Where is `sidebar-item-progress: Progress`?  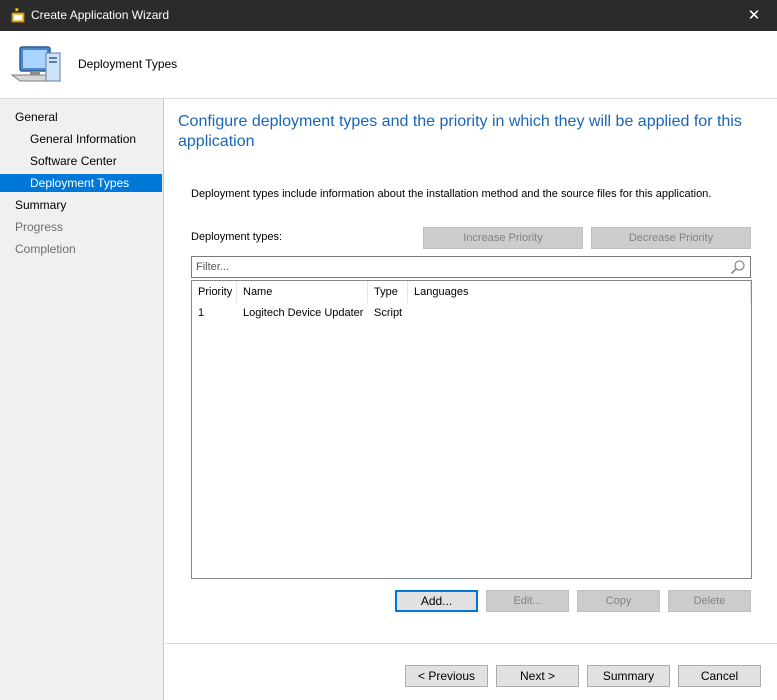
sidebar-item-progress: Progress is located at coordinates (39, 227).